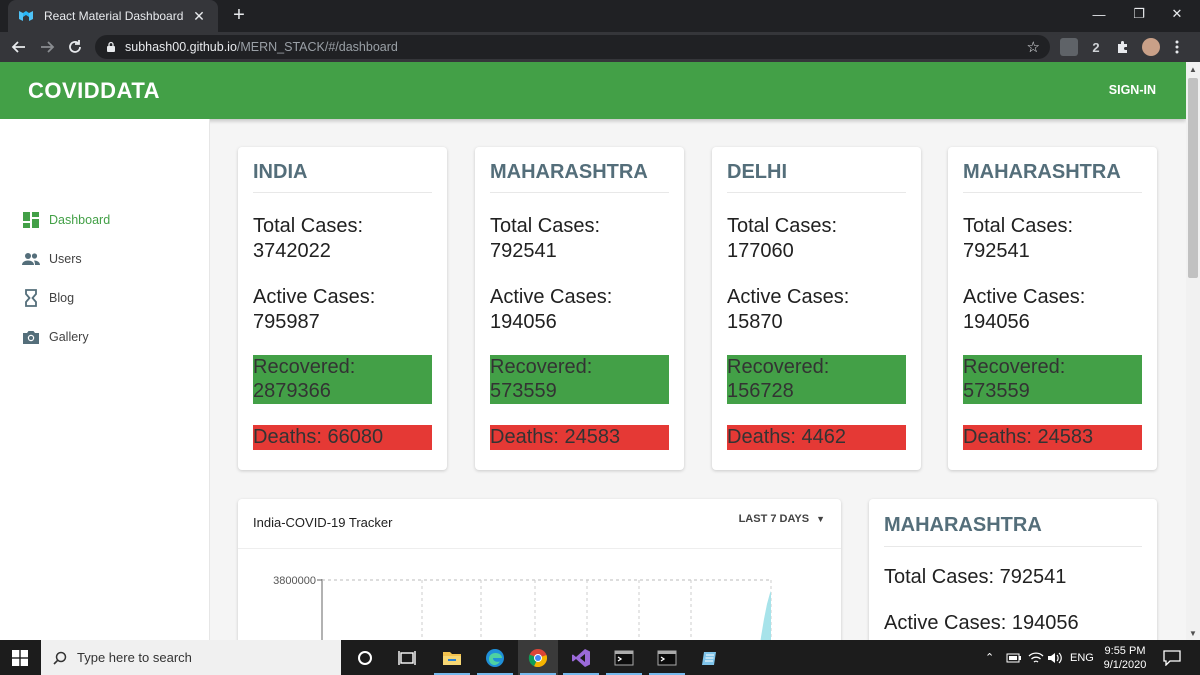 This screenshot has height=675, width=1200. What do you see at coordinates (579, 379) in the screenshot?
I see `recovered-box: Recovered: 573559` at bounding box center [579, 379].